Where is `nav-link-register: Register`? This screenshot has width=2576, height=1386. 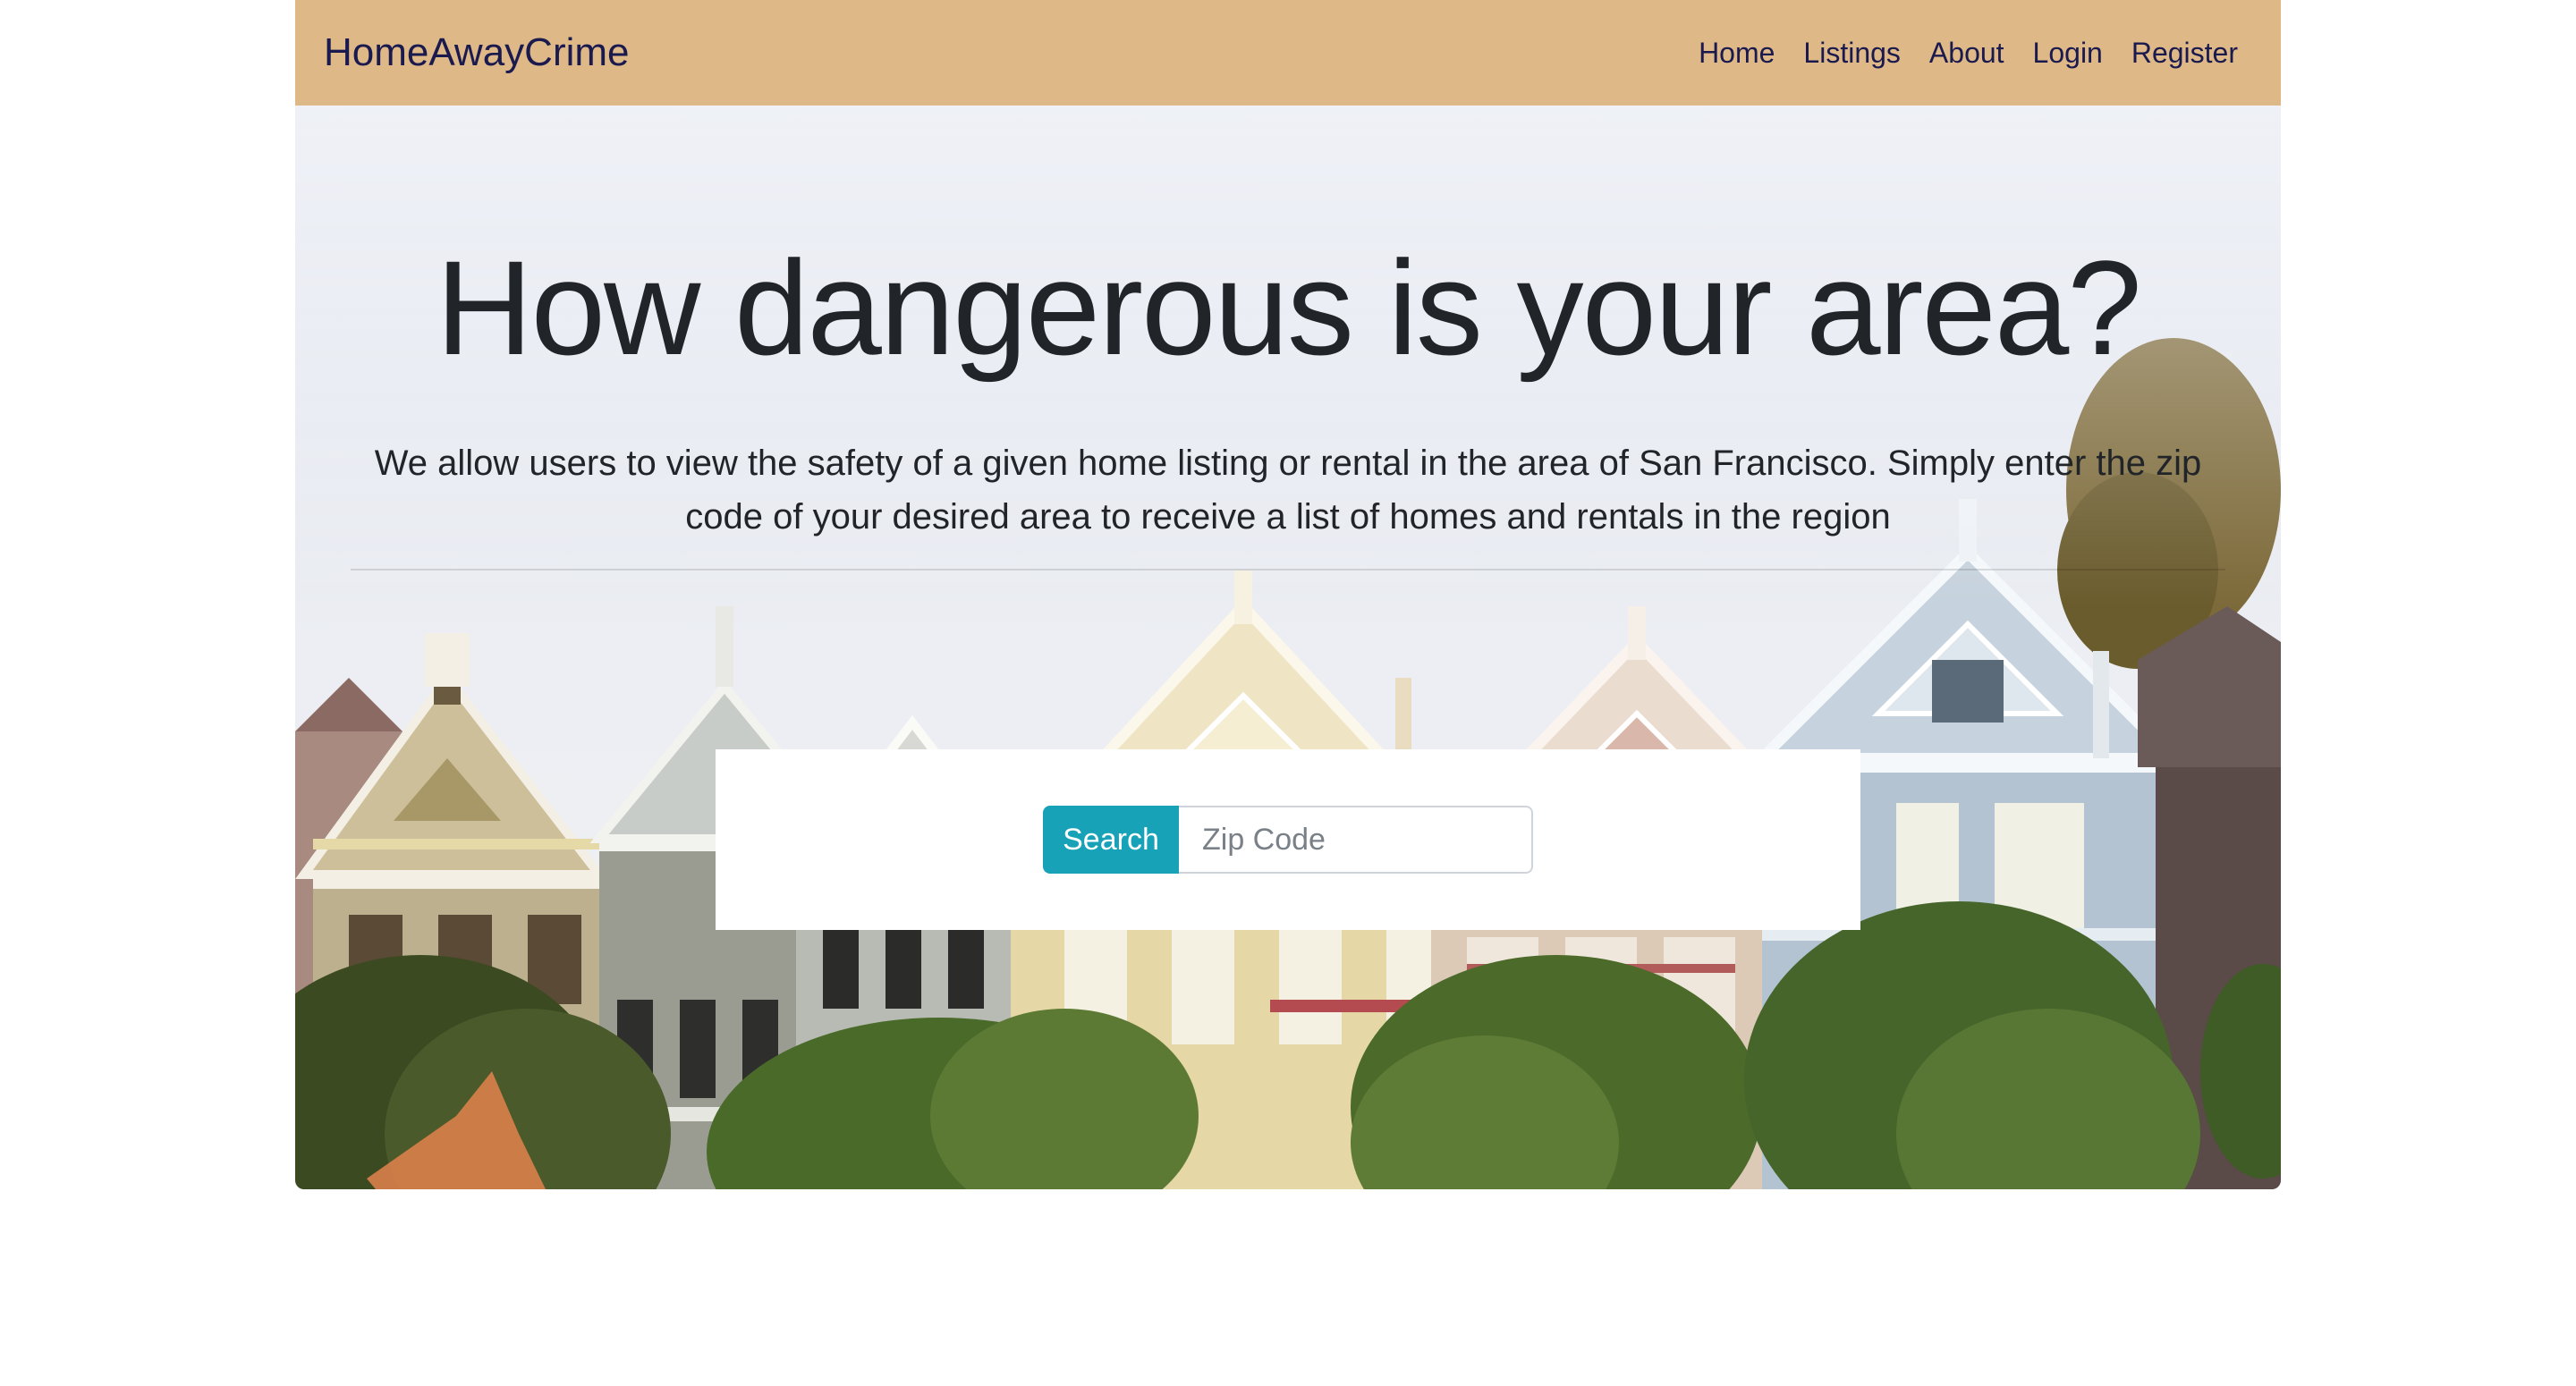 nav-link-register: Register is located at coordinates (2184, 53).